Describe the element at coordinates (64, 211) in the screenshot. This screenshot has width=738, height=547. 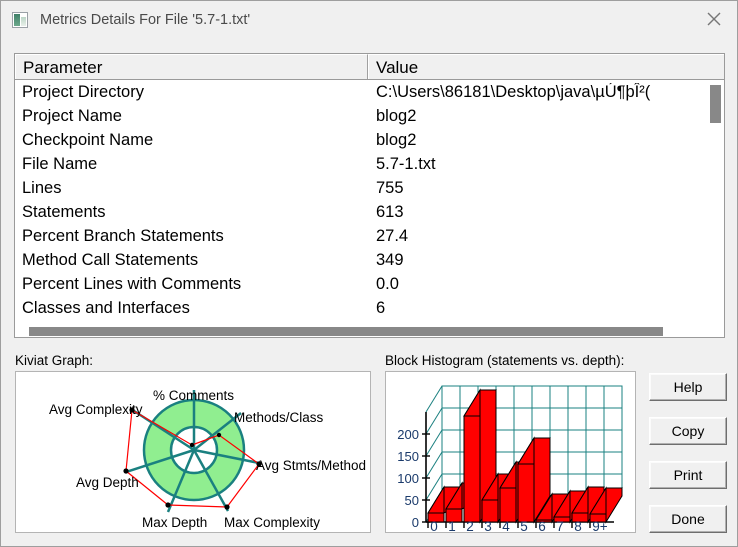
I see `cell-parameter: Statements` at that location.